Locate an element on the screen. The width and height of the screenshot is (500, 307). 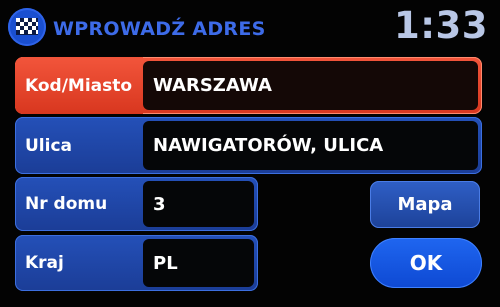
screen-title: WPROWADŹ ADRES is located at coordinates (159, 29).